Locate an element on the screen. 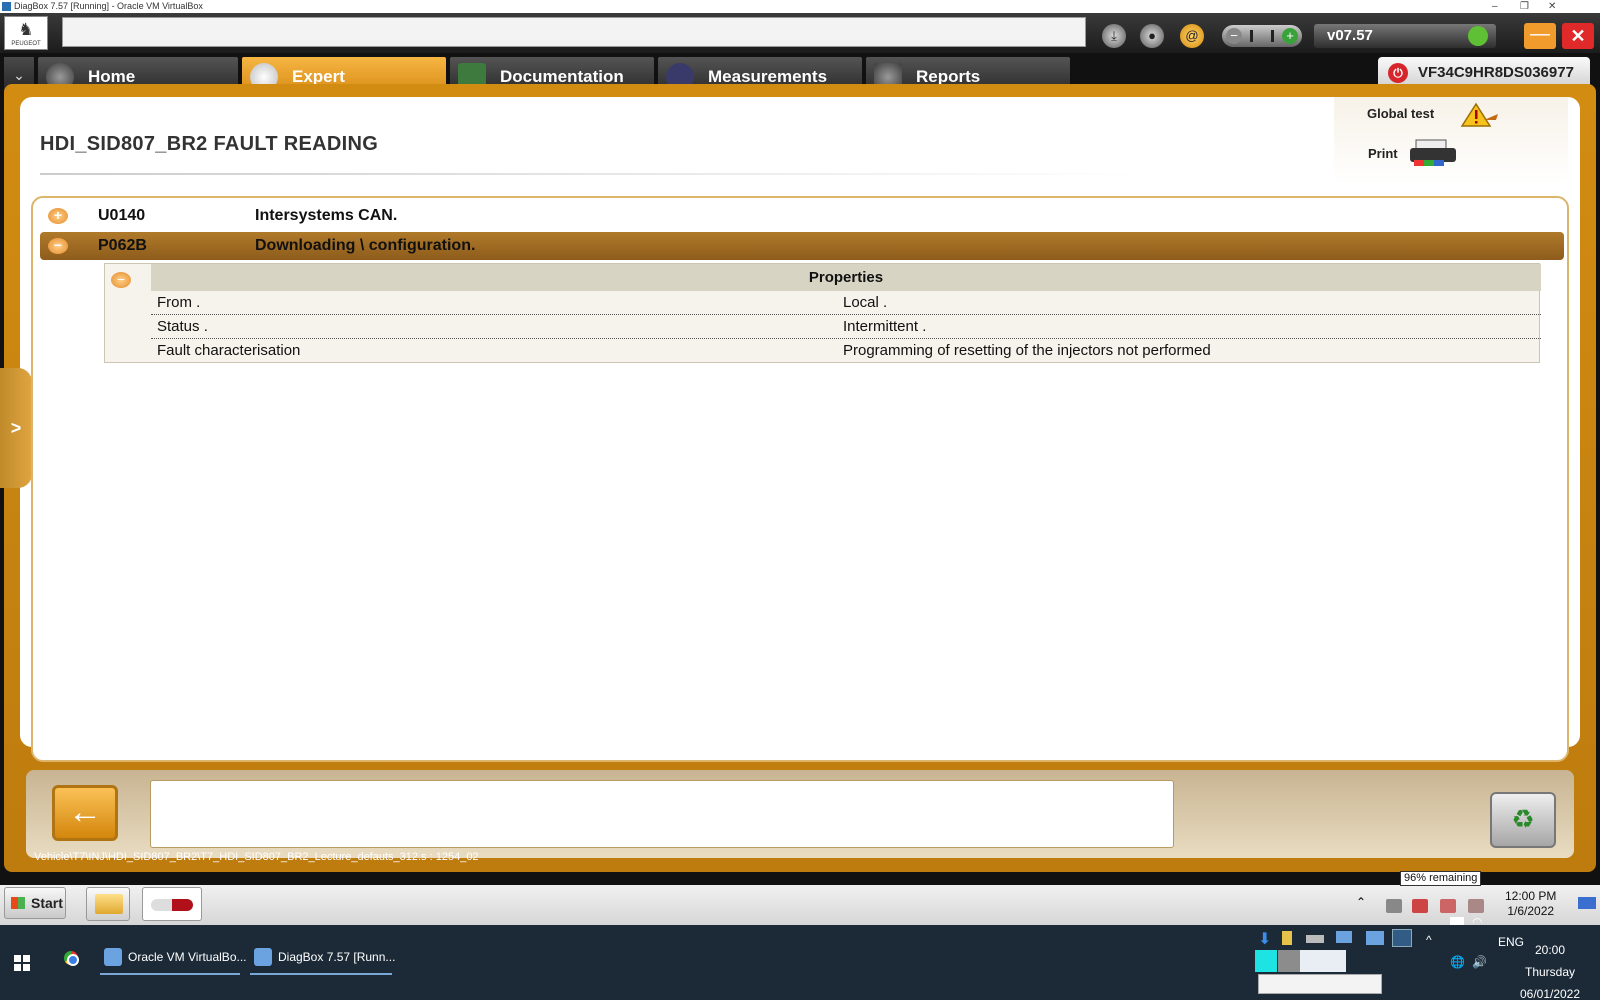 This screenshot has height=1005, width=1600. toggle-switch-icon is located at coordinates (172, 905).